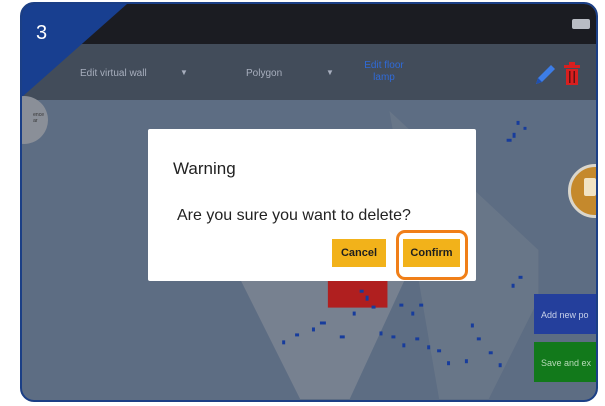  Describe the element at coordinates (384, 72) in the screenshot. I see `edit-floor-lamp-button: Edit floor lamp` at that location.